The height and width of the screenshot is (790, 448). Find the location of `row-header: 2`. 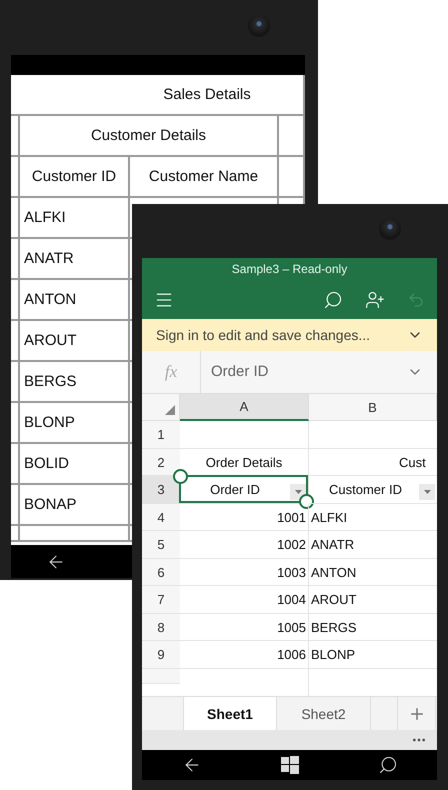

row-header: 2 is located at coordinates (161, 462).